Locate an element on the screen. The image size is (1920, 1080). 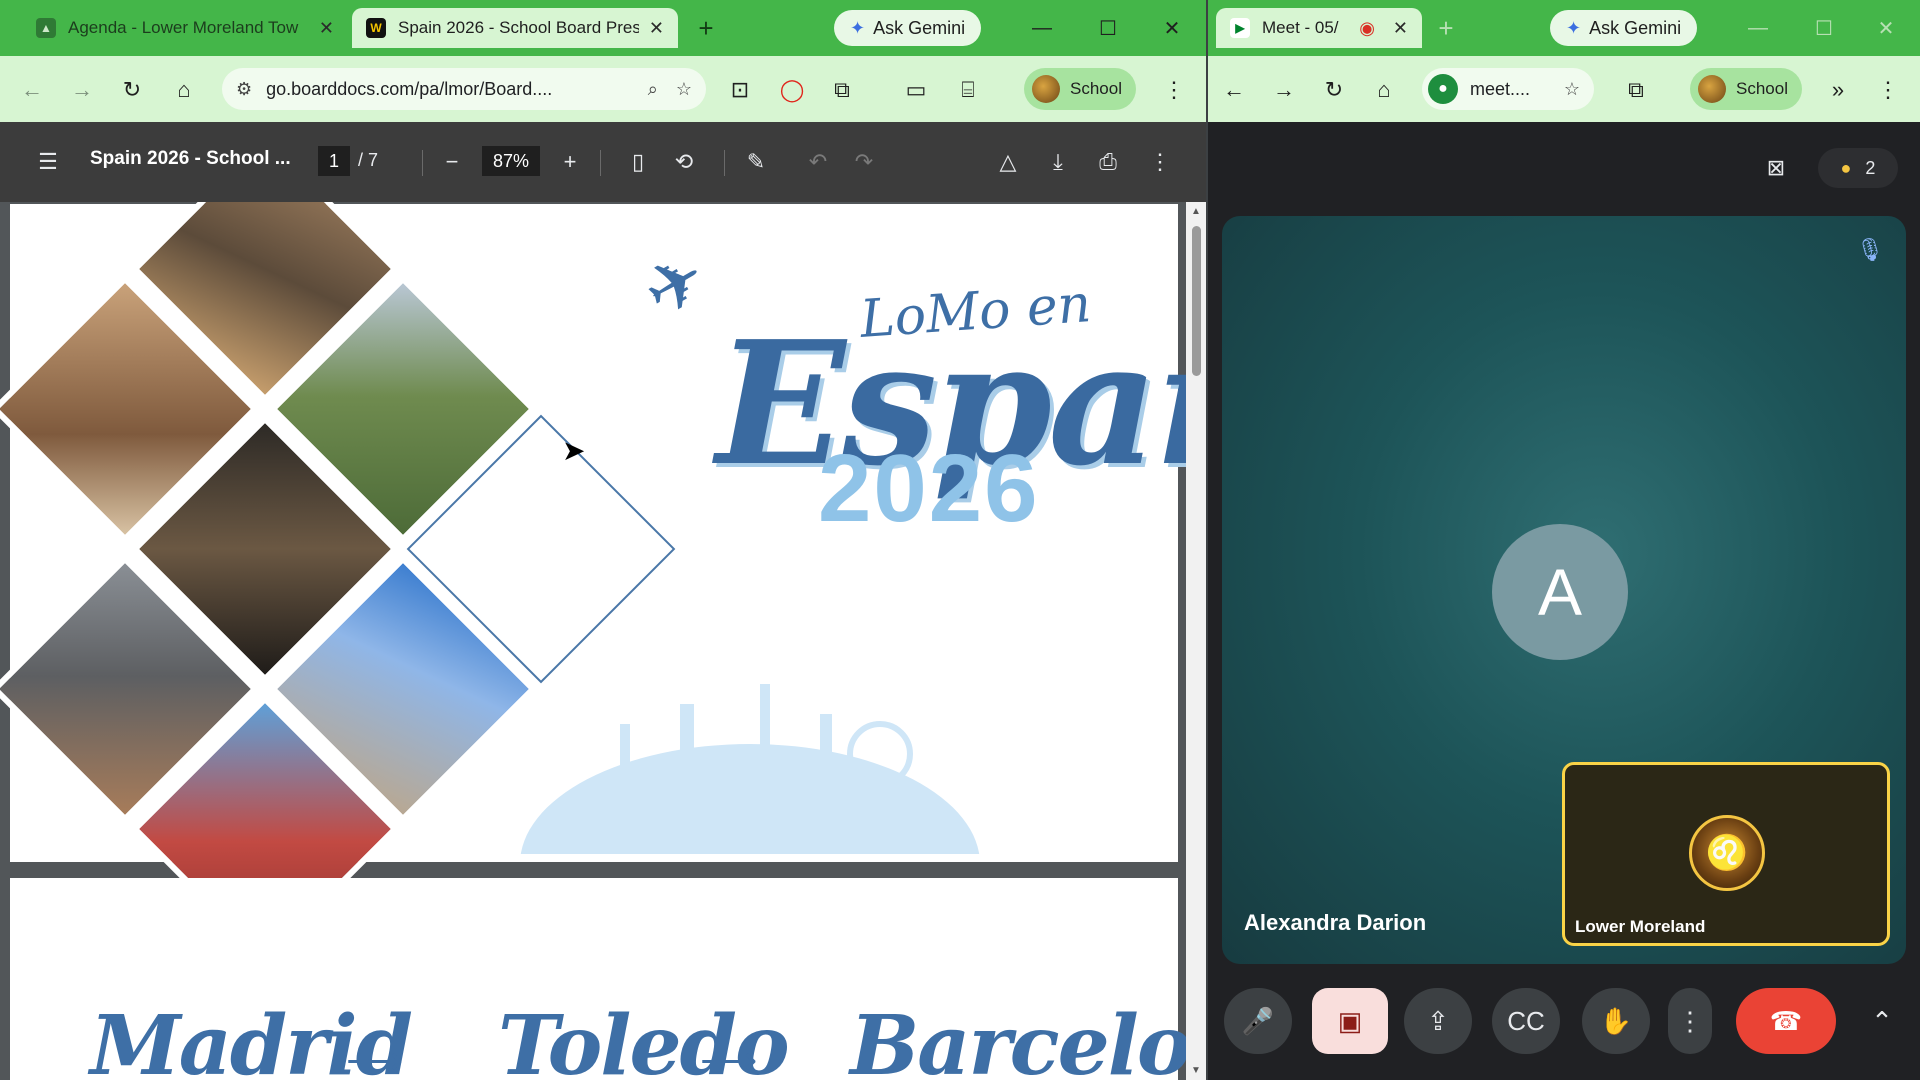
hamburger-menu-icon: ☰ is located at coordinates (48, 162).